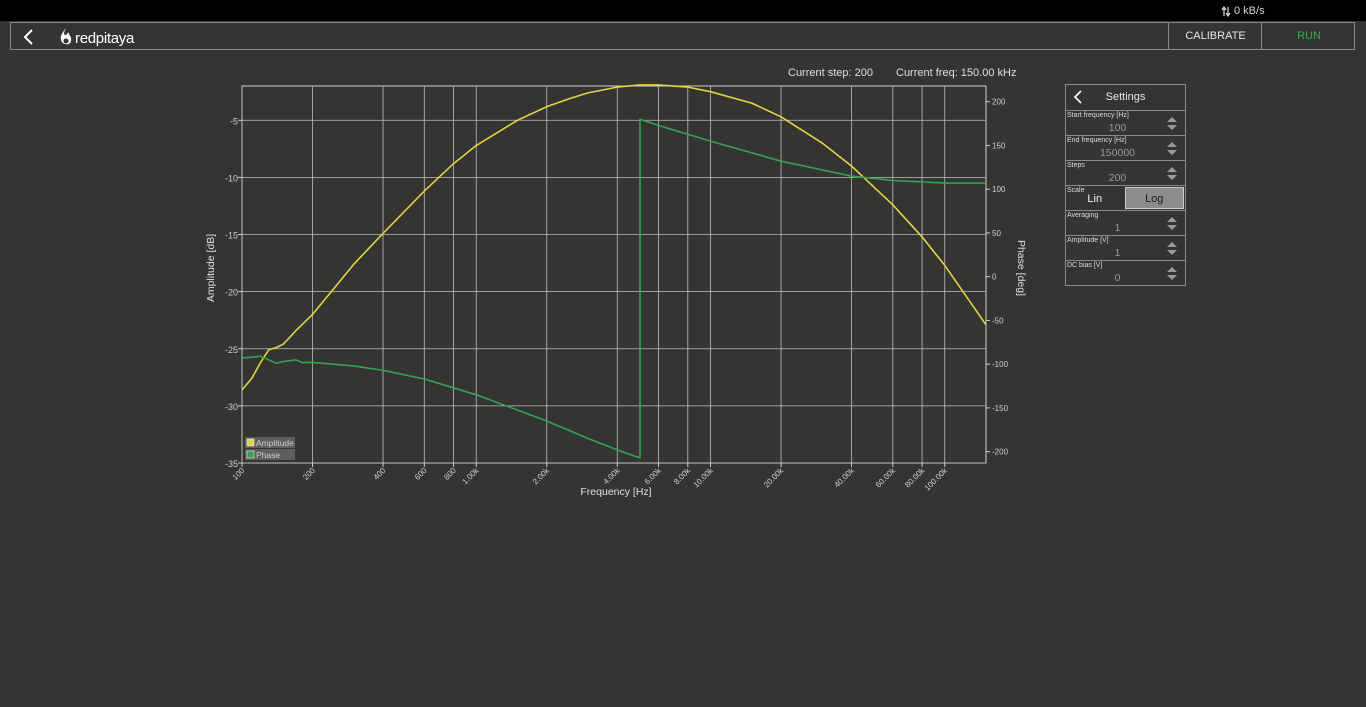 The image size is (1366, 707). I want to click on y2-tick-label: 100, so click(999, 189).